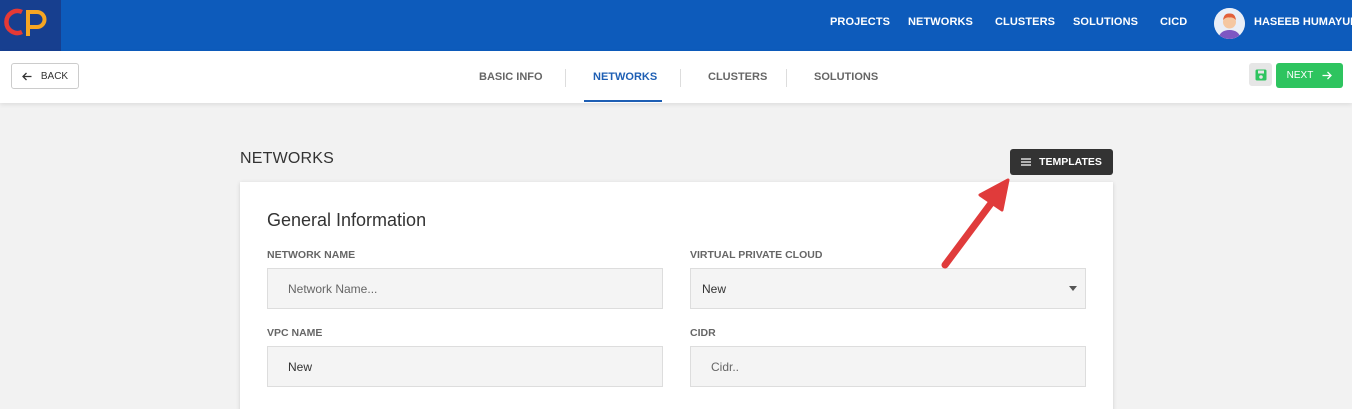 The width and height of the screenshot is (1352, 409). Describe the element at coordinates (511, 77) in the screenshot. I see `tab-basic-info: BASIC INFO` at that location.